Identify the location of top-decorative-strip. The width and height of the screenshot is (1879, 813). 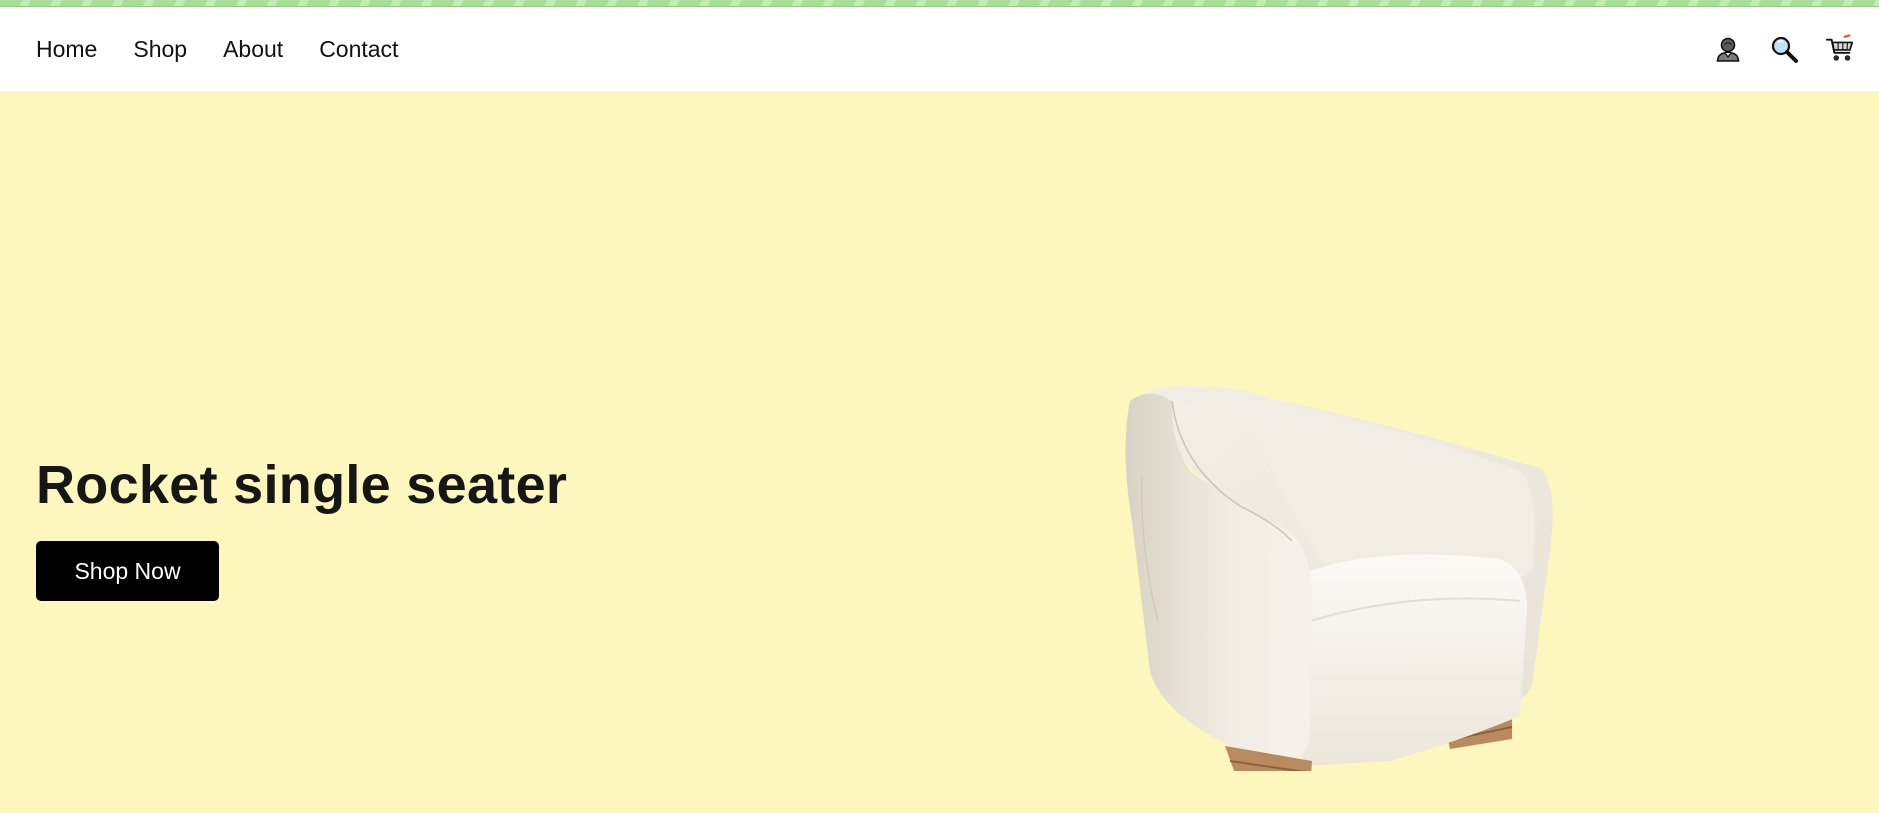
(939, 3).